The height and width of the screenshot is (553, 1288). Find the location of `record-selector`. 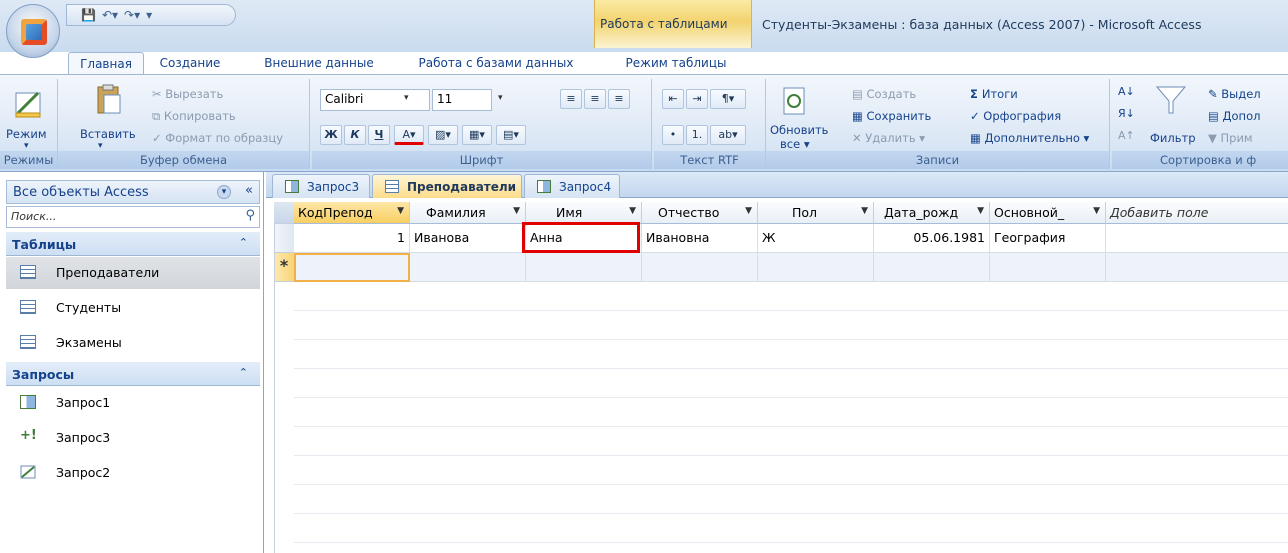

record-selector is located at coordinates (284, 238).